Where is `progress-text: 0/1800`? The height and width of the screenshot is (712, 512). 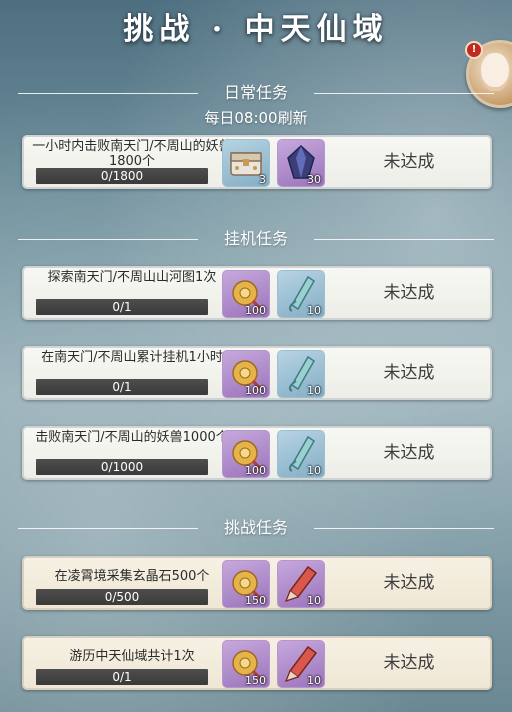
progress-text: 0/1800 is located at coordinates (122, 176).